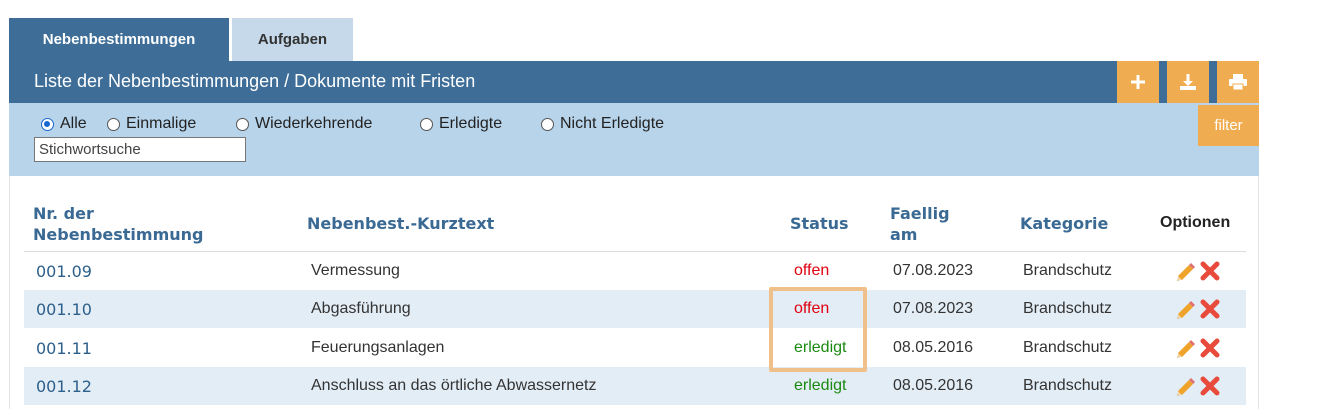  What do you see at coordinates (820, 385) in the screenshot?
I see `status-badge: erledigt` at bounding box center [820, 385].